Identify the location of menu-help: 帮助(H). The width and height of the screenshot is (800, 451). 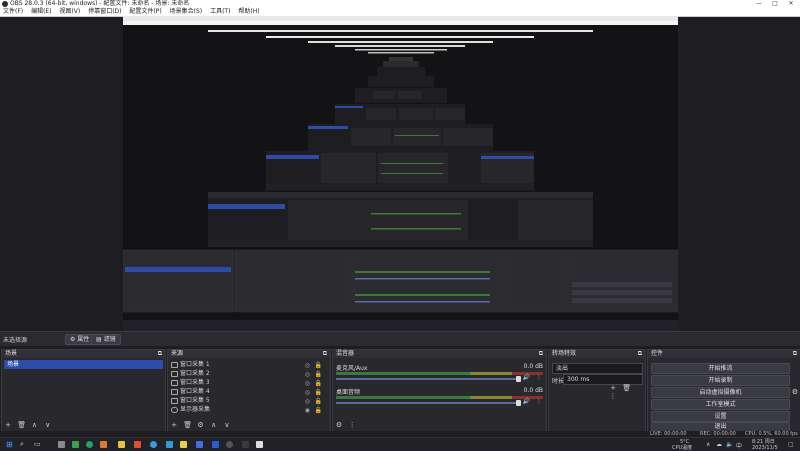
(248, 12).